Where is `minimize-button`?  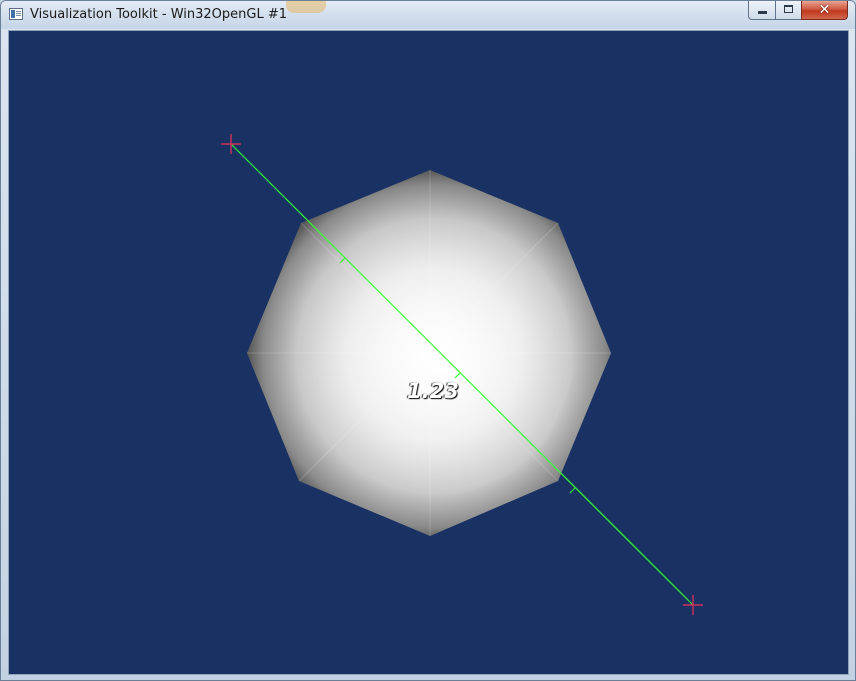
minimize-button is located at coordinates (761, 10).